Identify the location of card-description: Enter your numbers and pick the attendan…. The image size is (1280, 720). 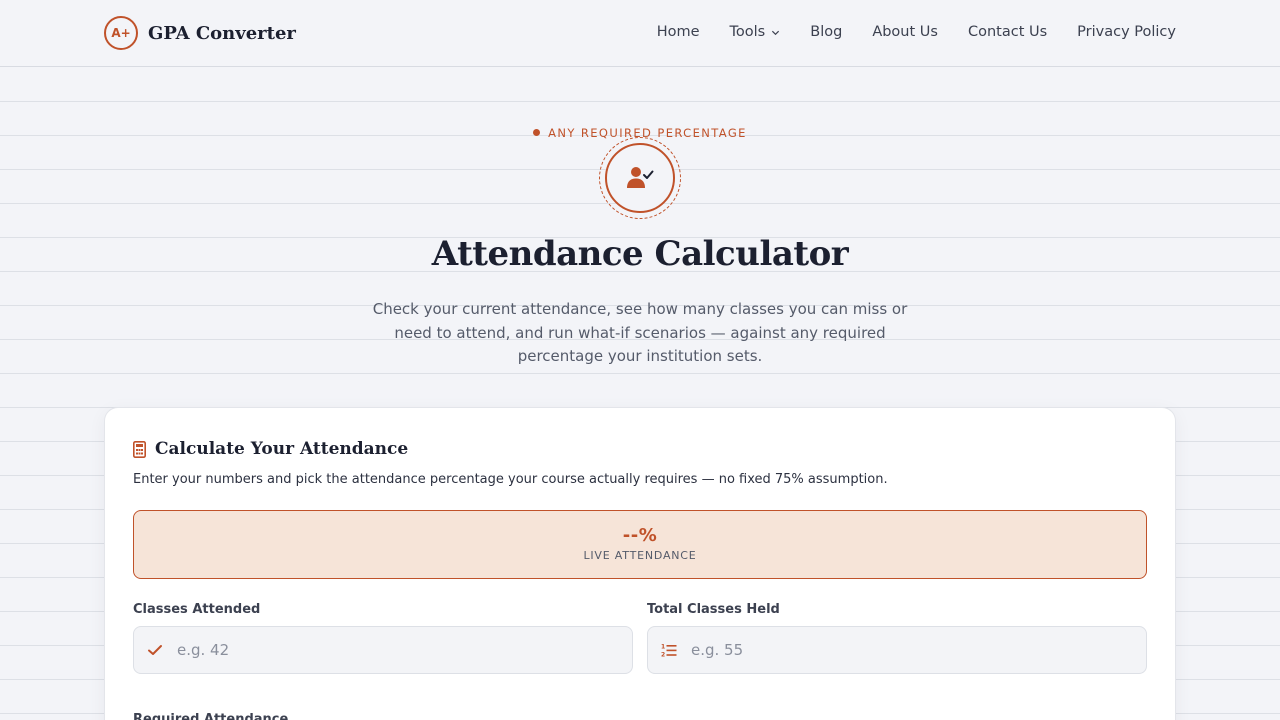
(510, 479).